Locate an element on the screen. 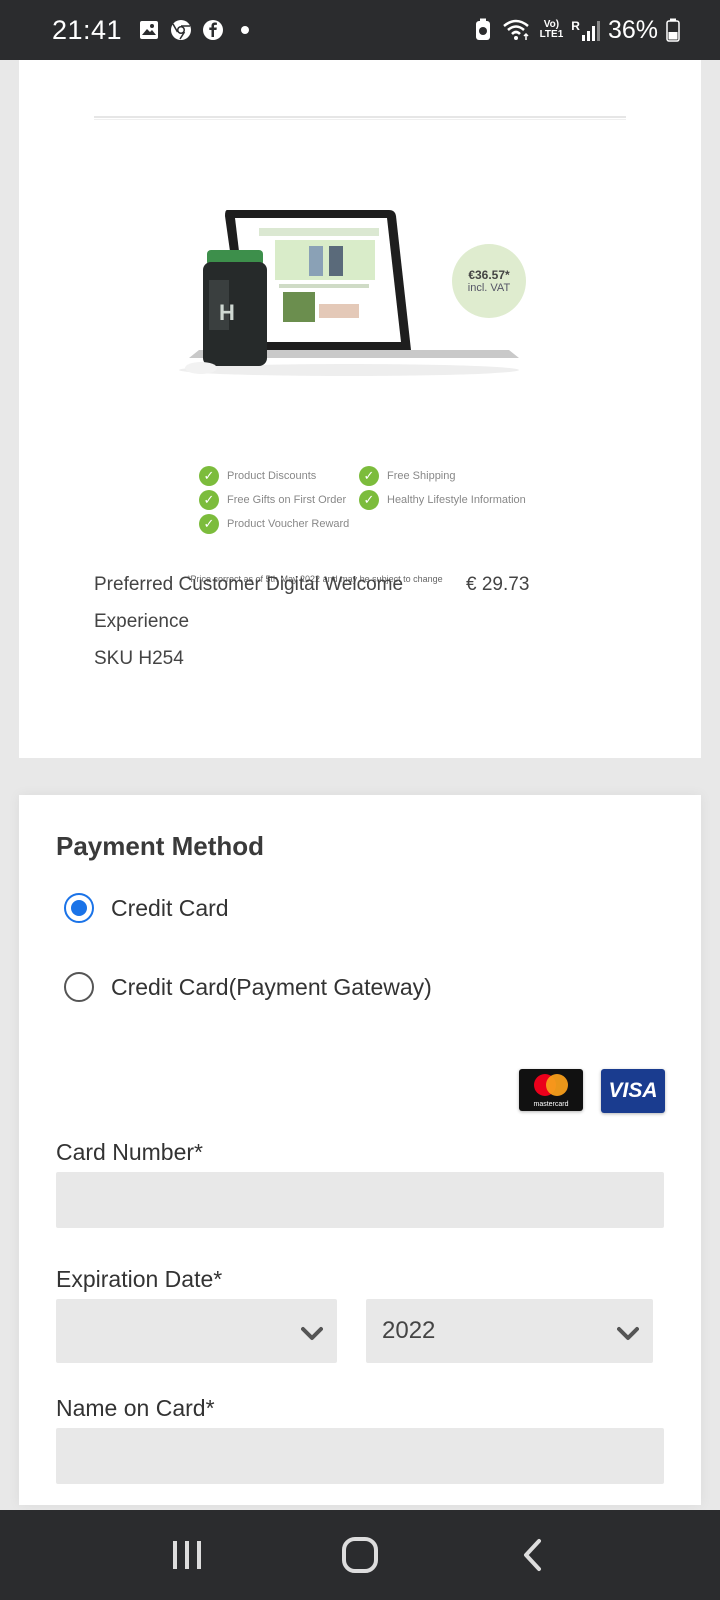  benefit-item: ✓ Product Discounts is located at coordinates (257, 476).